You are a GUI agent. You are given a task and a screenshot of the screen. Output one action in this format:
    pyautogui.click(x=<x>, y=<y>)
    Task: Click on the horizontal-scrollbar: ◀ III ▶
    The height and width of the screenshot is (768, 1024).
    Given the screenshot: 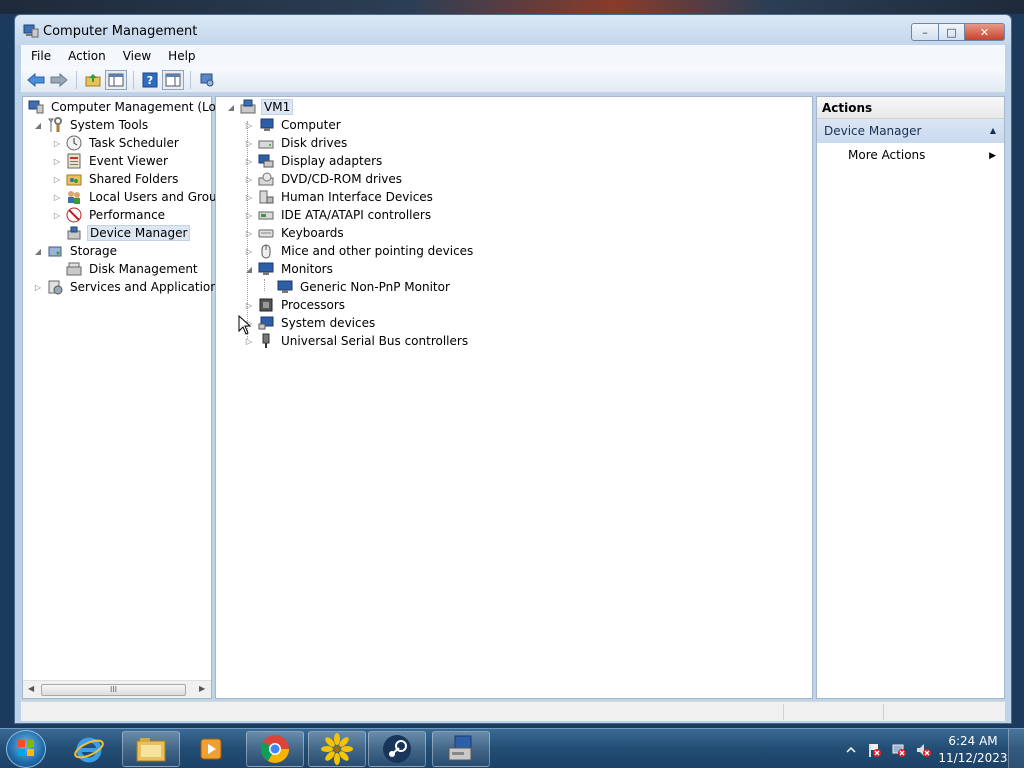 What is the action you would take?
    pyautogui.click(x=117, y=689)
    